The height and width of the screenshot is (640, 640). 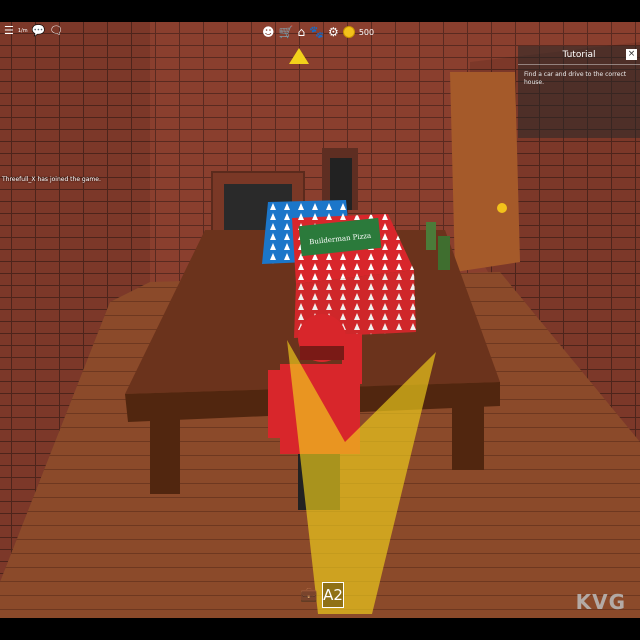 What do you see at coordinates (56, 31) in the screenshot?
I see `notification-icon: 🗨` at bounding box center [56, 31].